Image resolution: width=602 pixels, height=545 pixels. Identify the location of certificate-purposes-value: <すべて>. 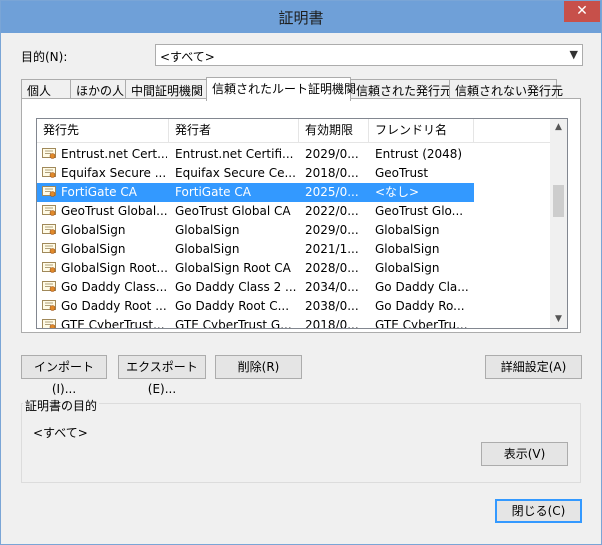
(60, 433).